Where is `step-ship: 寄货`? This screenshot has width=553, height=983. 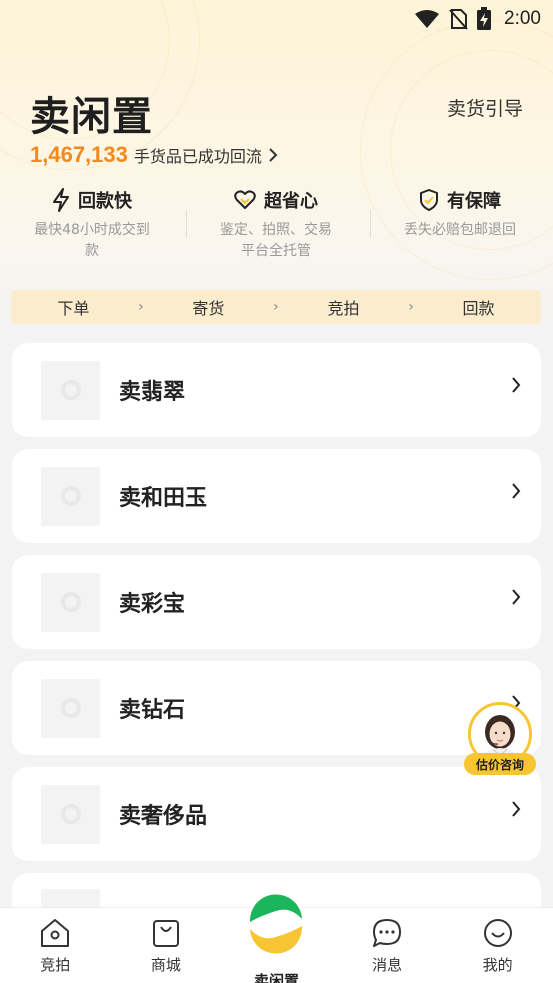 step-ship: 寄货 is located at coordinates (208, 308).